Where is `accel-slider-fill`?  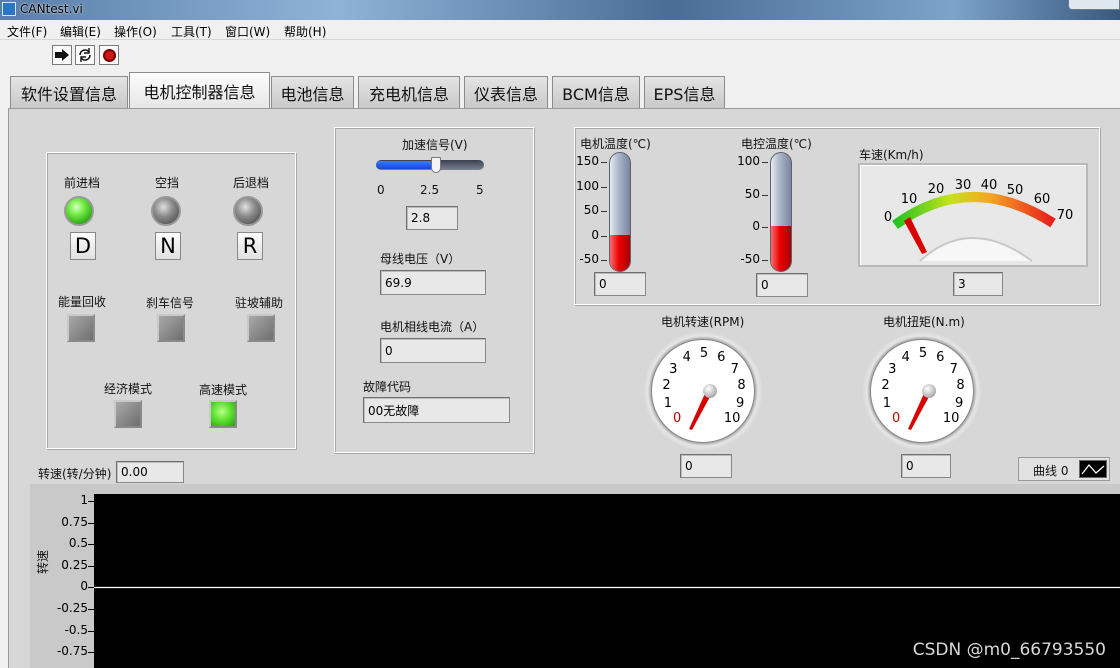 accel-slider-fill is located at coordinates (406, 165).